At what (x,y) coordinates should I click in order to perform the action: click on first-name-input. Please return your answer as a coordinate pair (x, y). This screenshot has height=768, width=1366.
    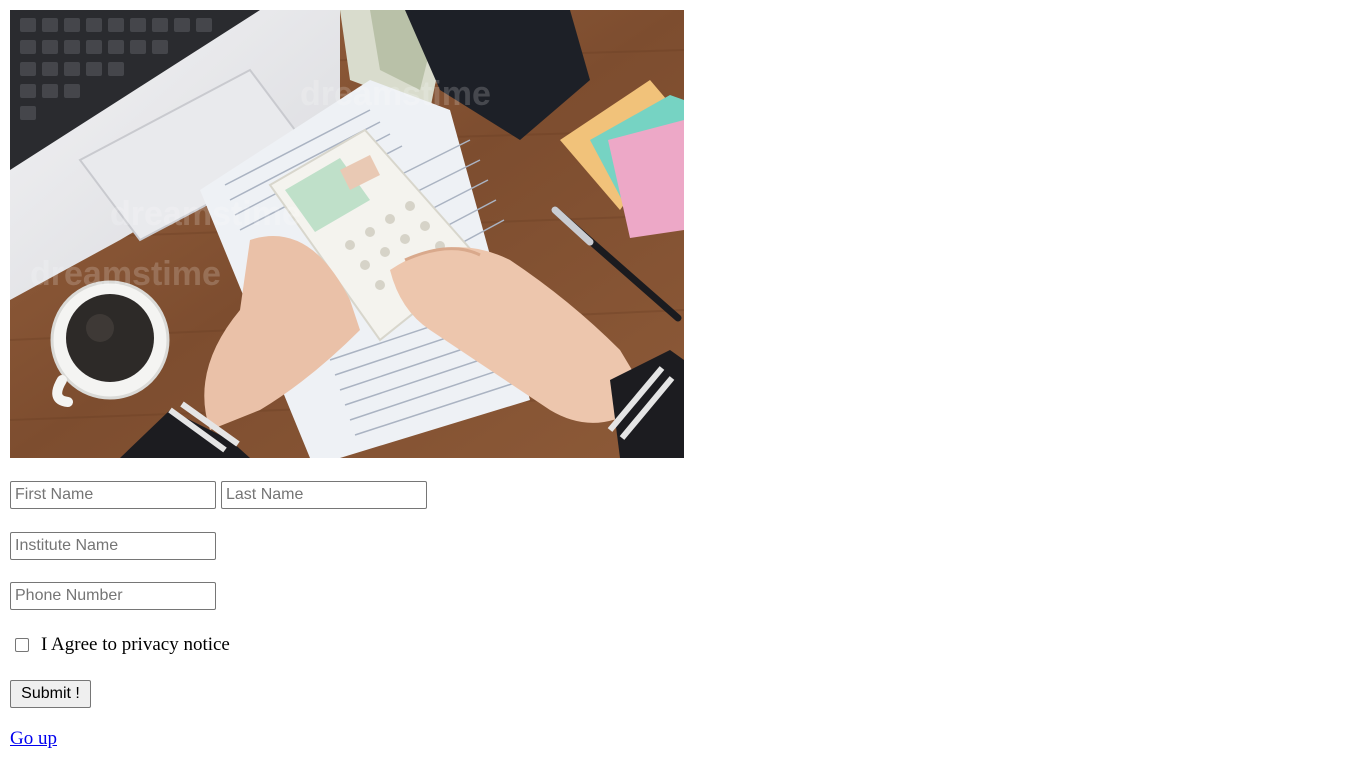
    Looking at the image, I should click on (113, 495).